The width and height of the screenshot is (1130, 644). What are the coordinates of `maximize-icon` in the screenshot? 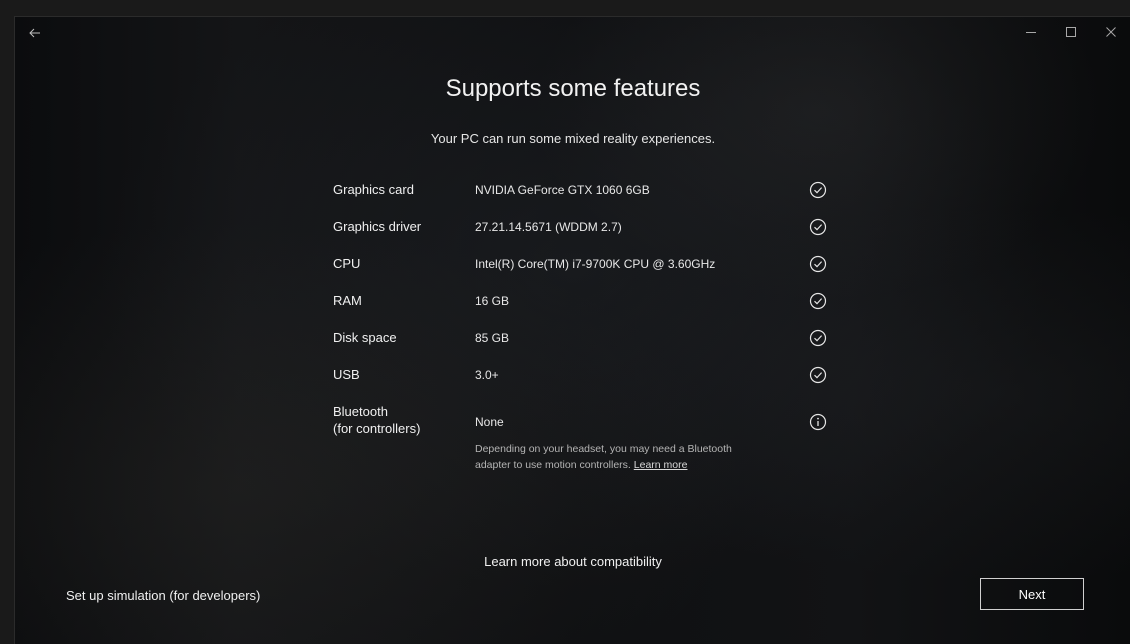 It's located at (1071, 32).